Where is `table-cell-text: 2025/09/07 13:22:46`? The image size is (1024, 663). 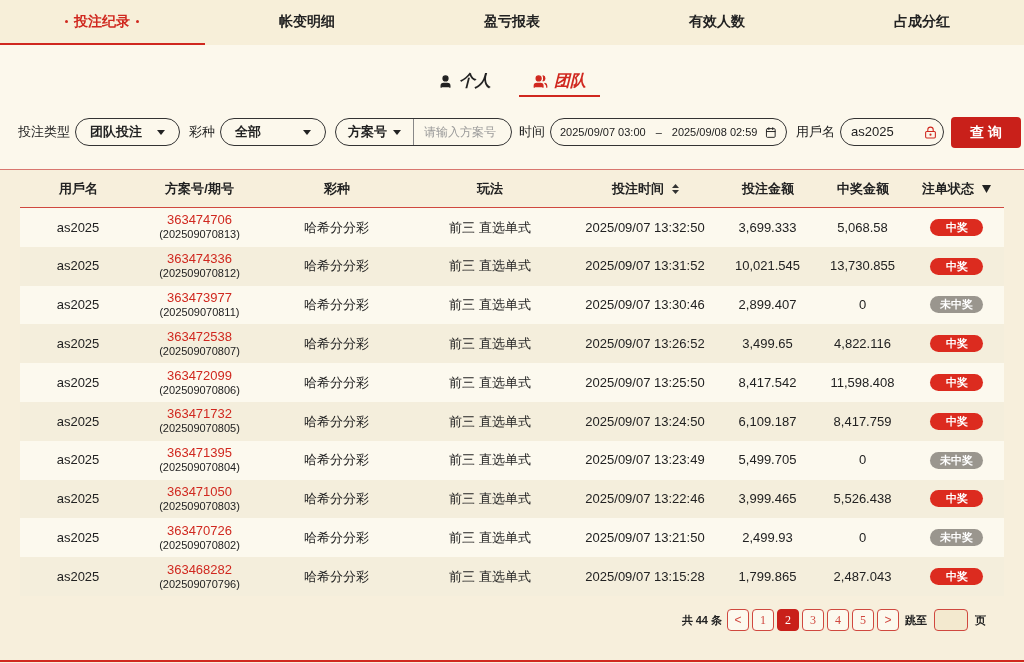 table-cell-text: 2025/09/07 13:22:46 is located at coordinates (645, 499).